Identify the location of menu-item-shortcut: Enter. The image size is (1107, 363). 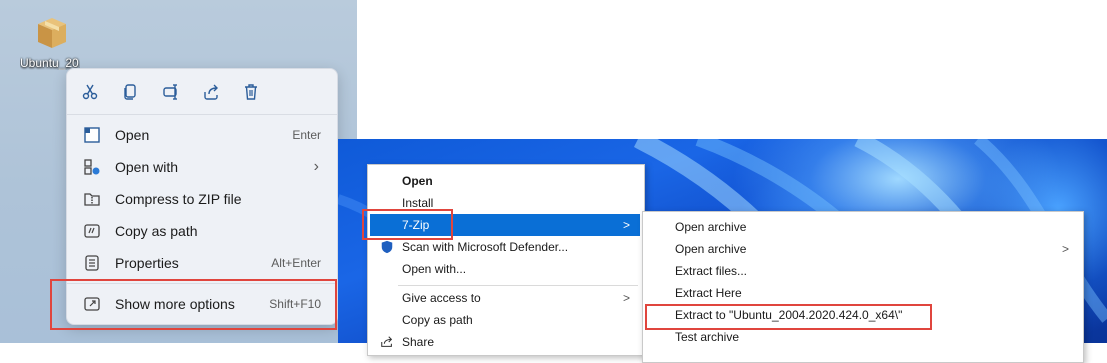
(306, 135).